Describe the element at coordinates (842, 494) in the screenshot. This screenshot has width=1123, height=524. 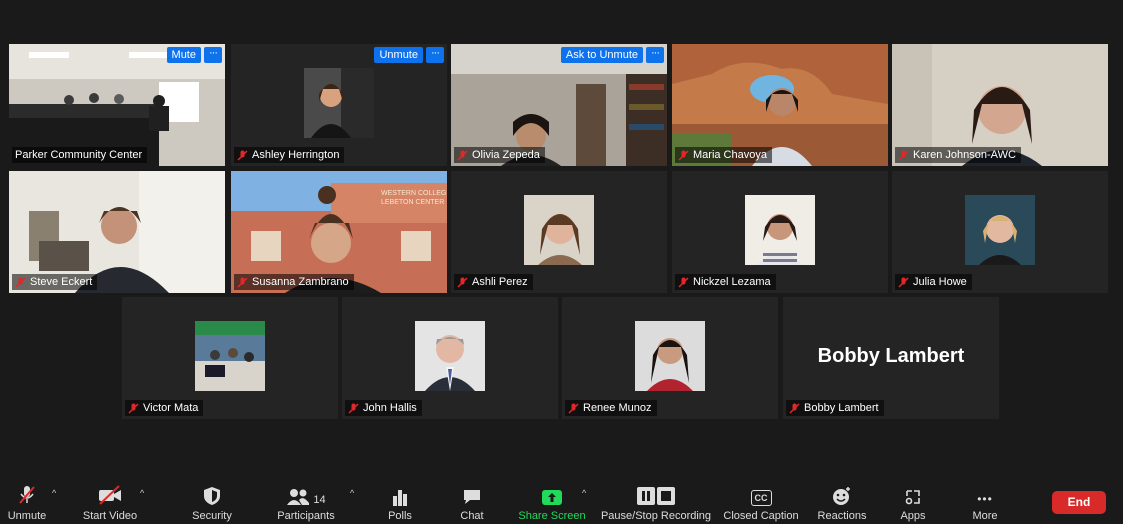
I see `reactions-icon` at that location.